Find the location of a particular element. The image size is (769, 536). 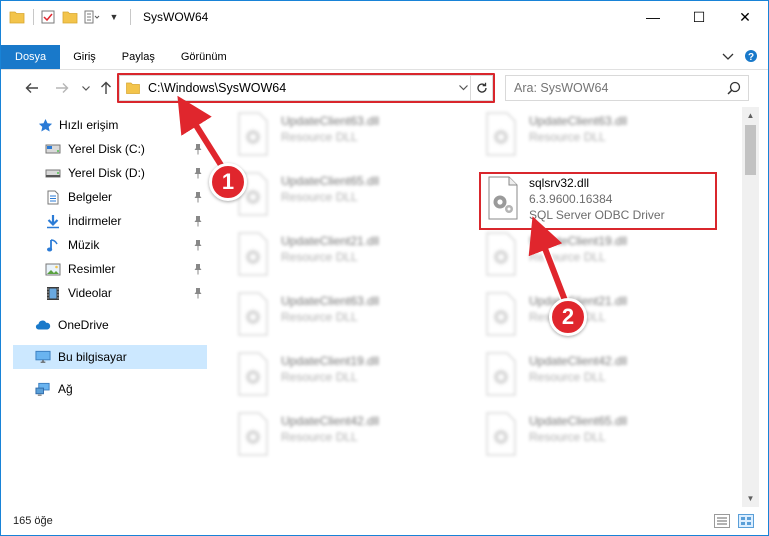

nav-label: Videolar is located at coordinates (90, 293).